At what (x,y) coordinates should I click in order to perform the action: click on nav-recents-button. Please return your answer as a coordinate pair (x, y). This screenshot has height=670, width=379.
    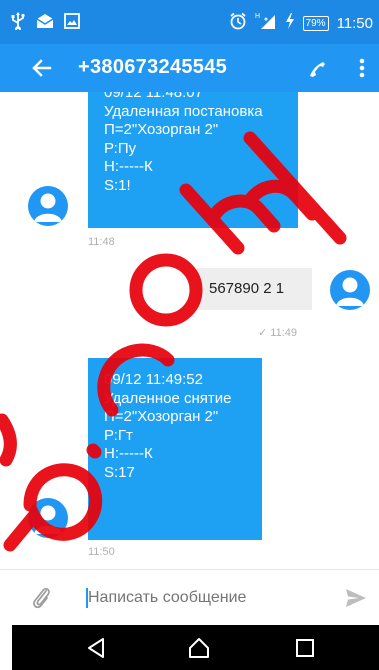
    Looking at the image, I should click on (305, 648).